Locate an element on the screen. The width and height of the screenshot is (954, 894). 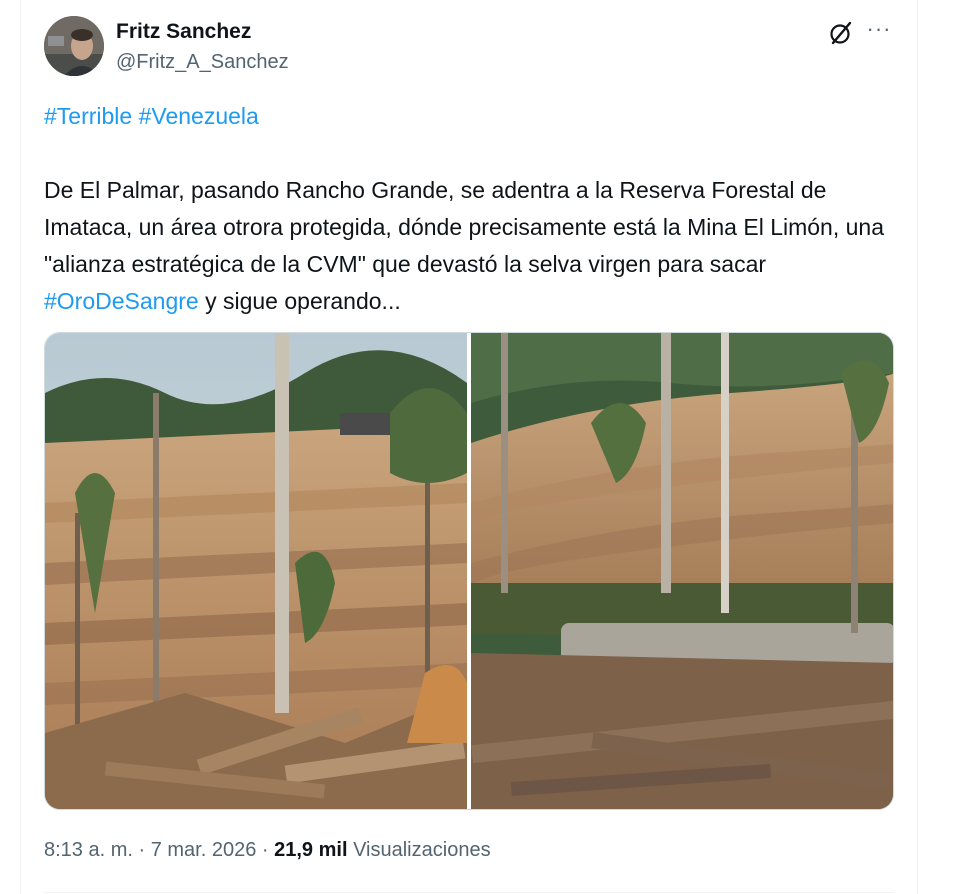
more-options-icon: ··· is located at coordinates (879, 31).